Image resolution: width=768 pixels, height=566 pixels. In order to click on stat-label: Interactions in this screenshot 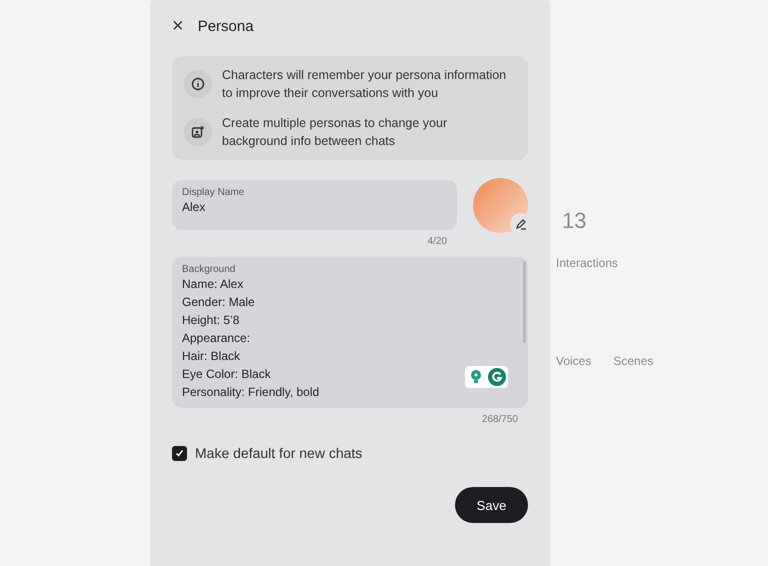, I will do `click(587, 263)`.